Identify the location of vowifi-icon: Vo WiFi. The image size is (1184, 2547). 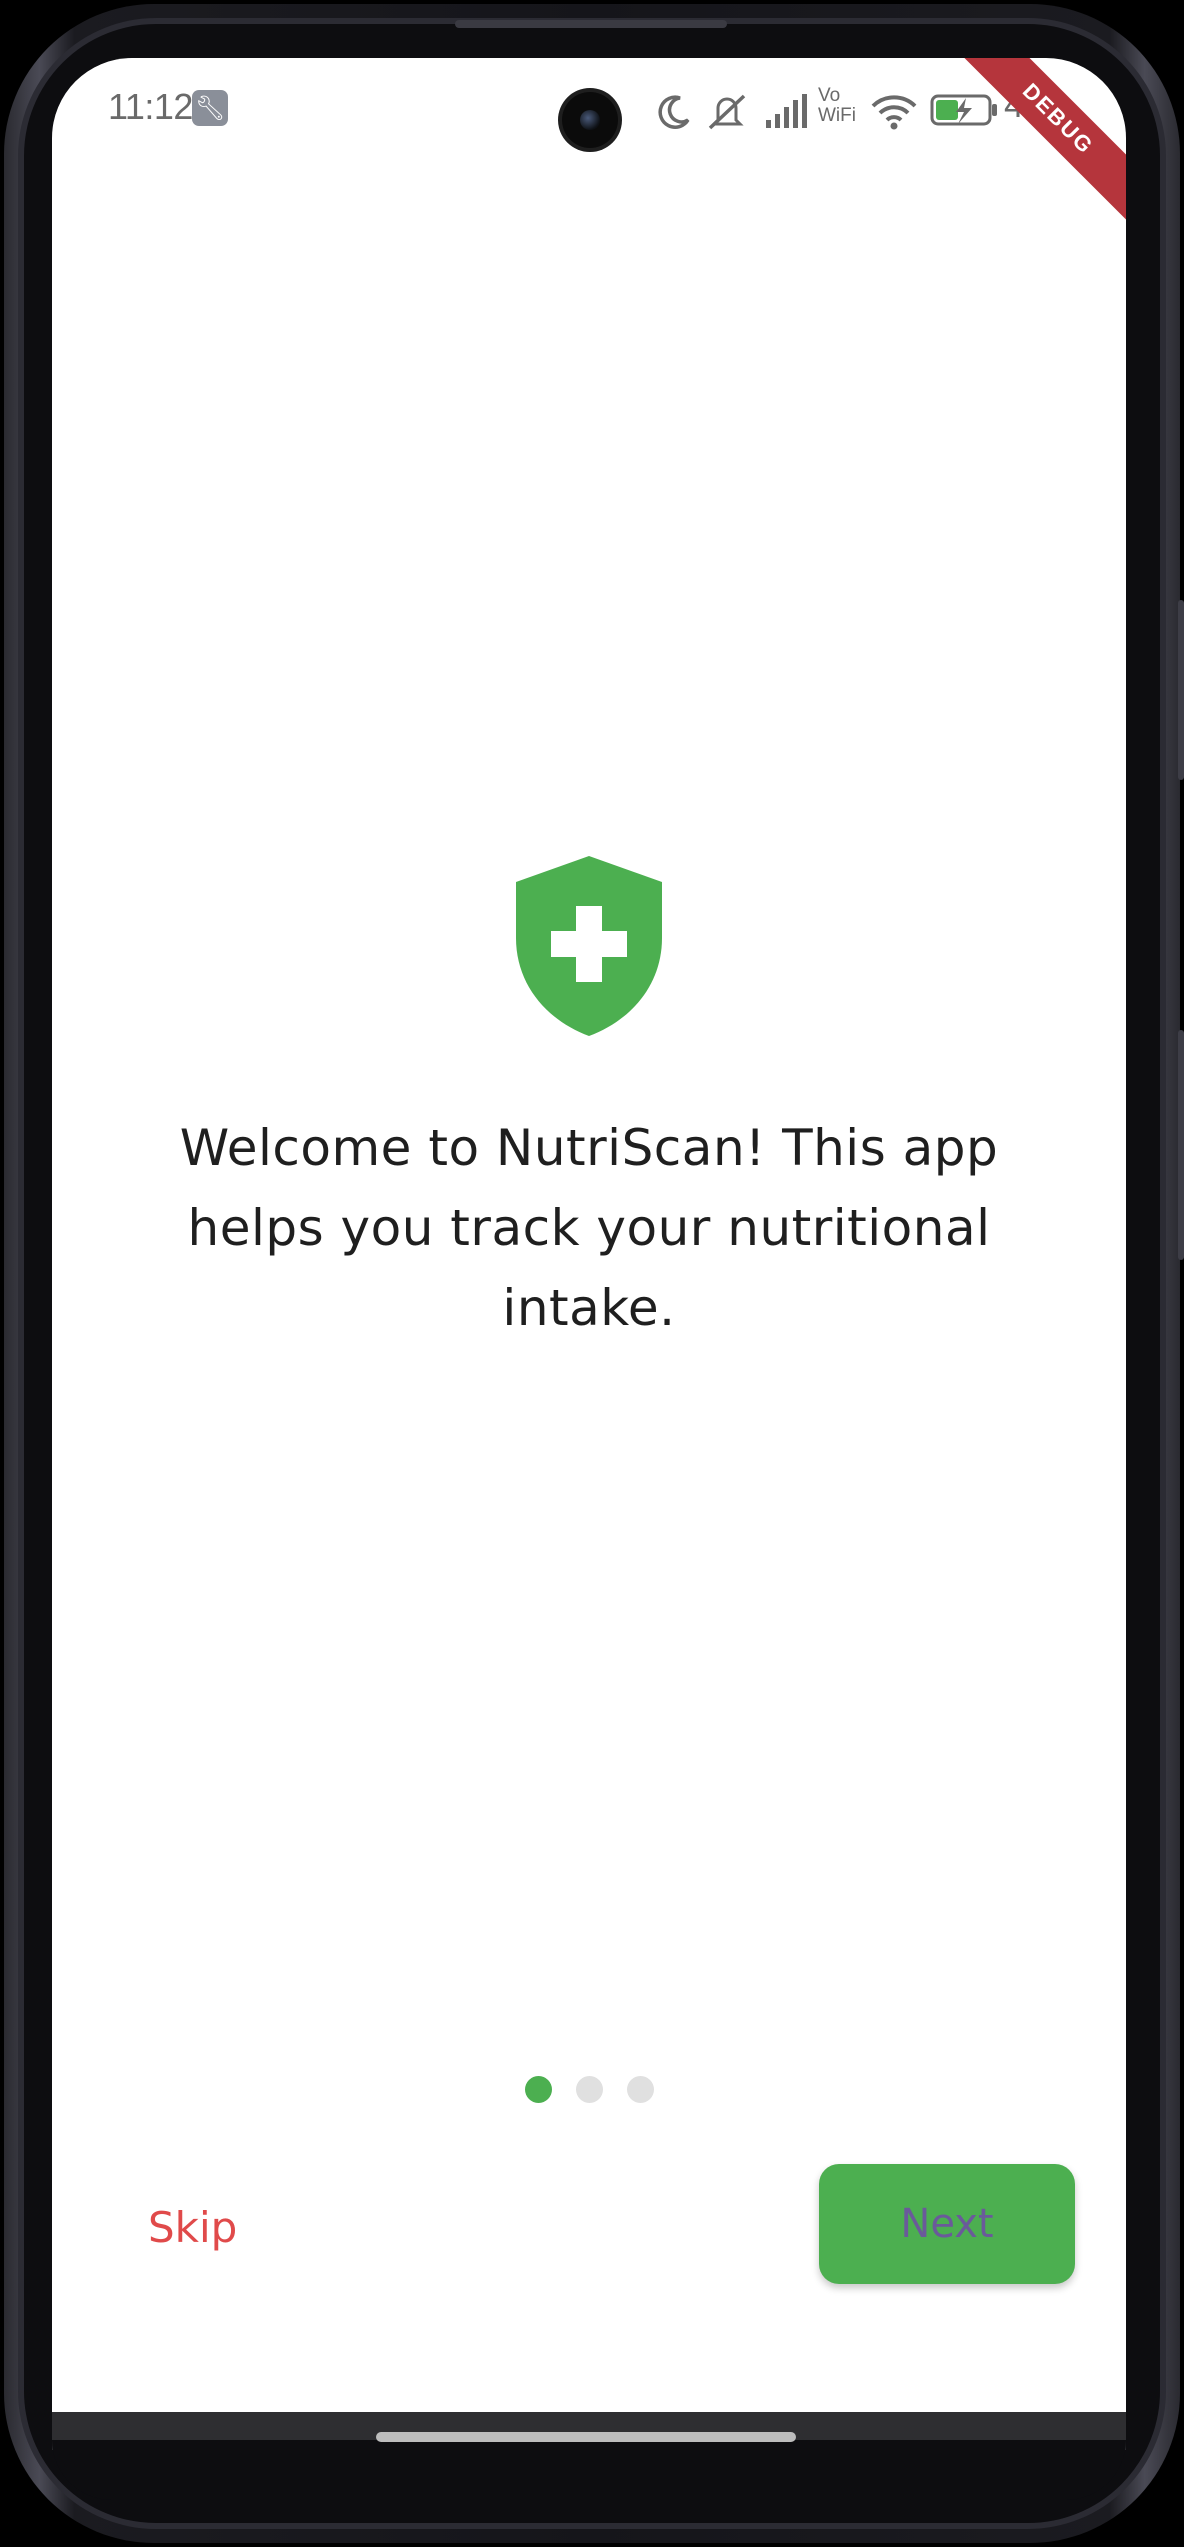
(837, 105).